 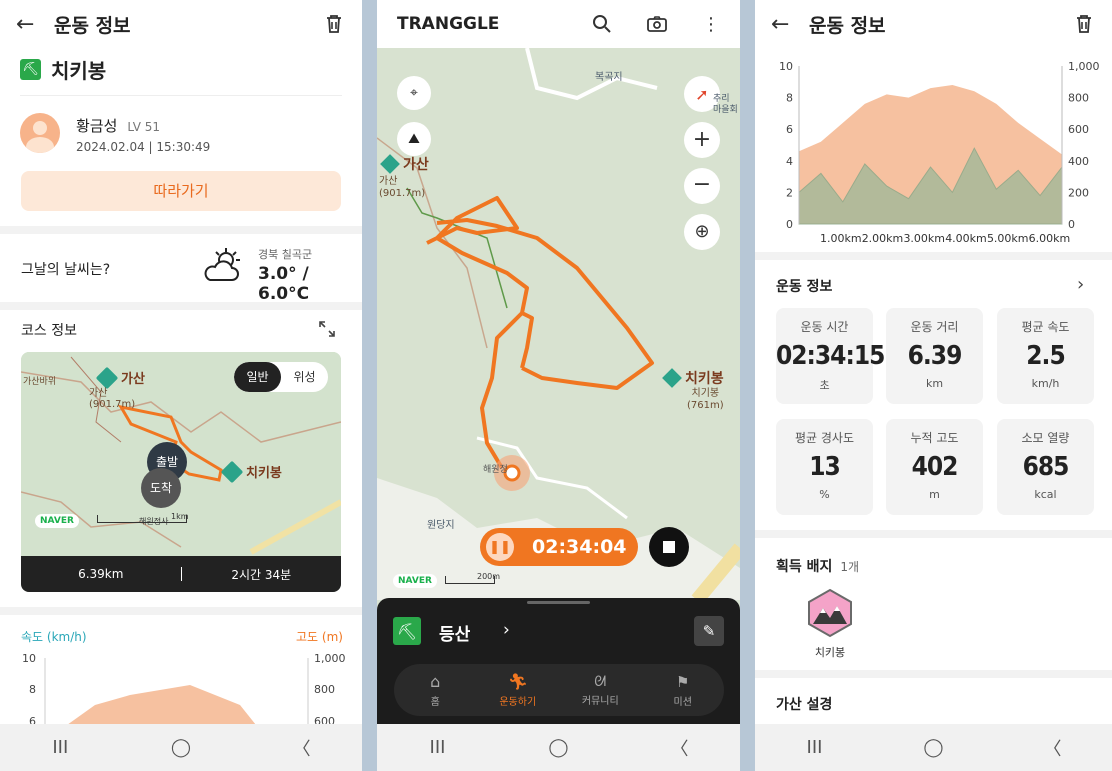 What do you see at coordinates (40, 133) in the screenshot?
I see `avatar` at bounding box center [40, 133].